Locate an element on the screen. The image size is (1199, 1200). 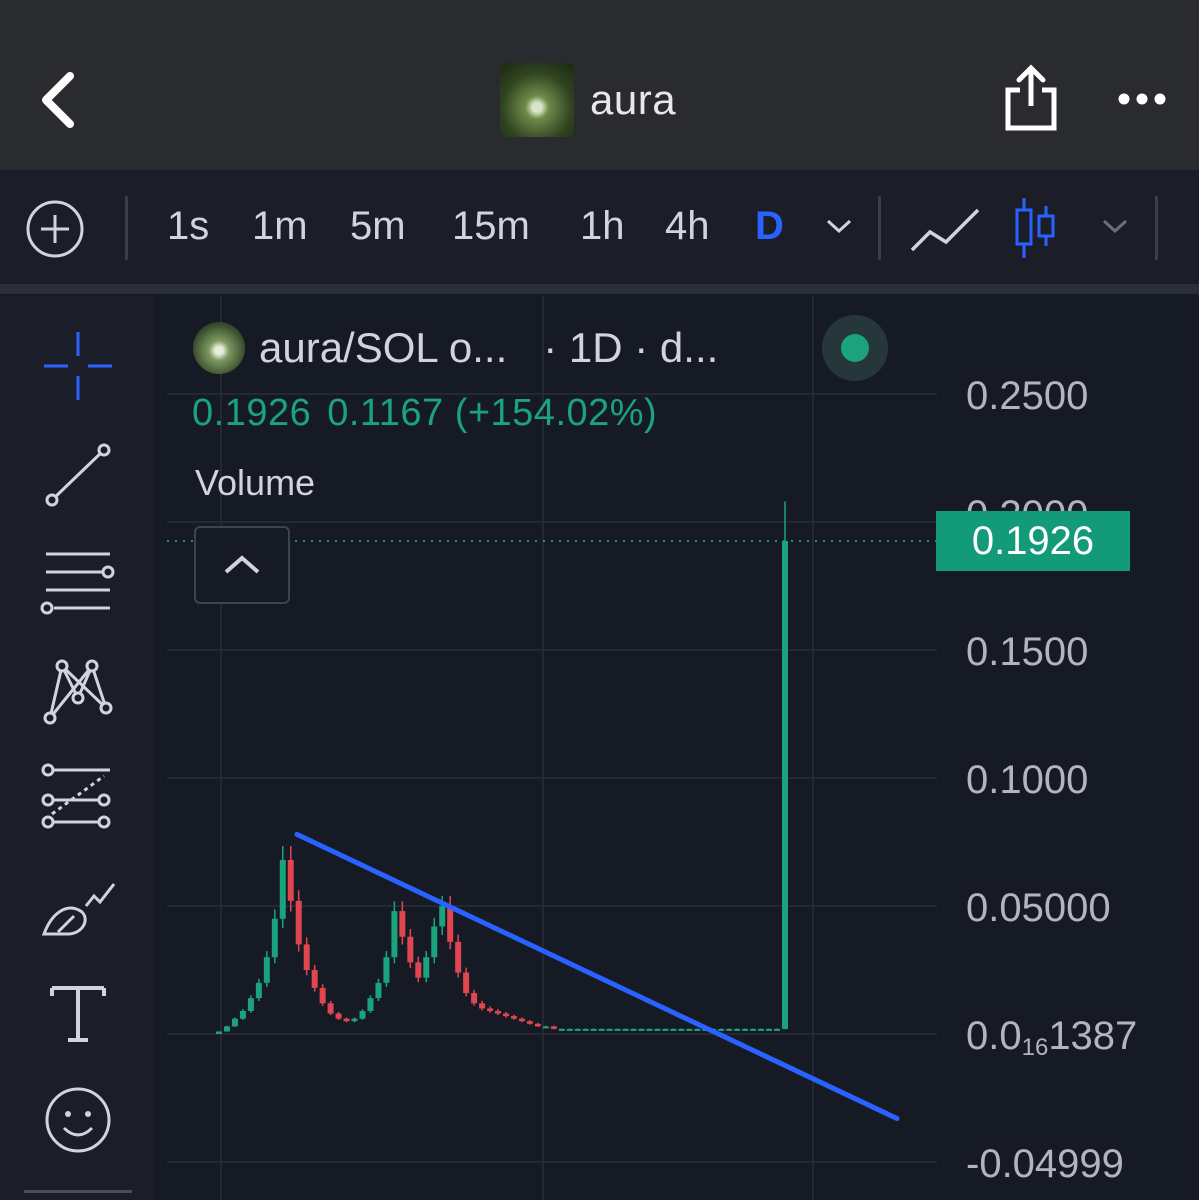
text-icon is located at coordinates (78, 1014).